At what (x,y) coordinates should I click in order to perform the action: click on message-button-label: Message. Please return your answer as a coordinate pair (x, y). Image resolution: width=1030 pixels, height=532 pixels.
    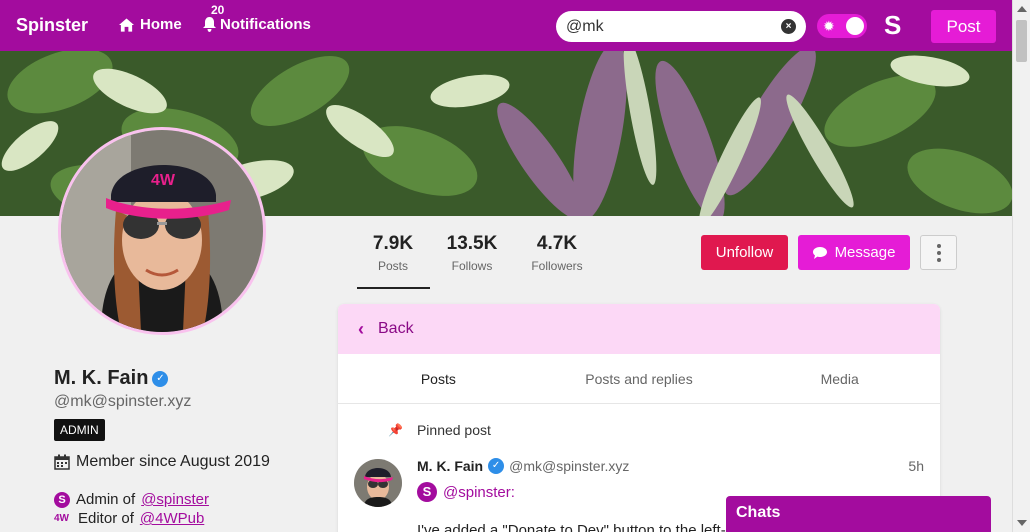
    Looking at the image, I should click on (865, 252).